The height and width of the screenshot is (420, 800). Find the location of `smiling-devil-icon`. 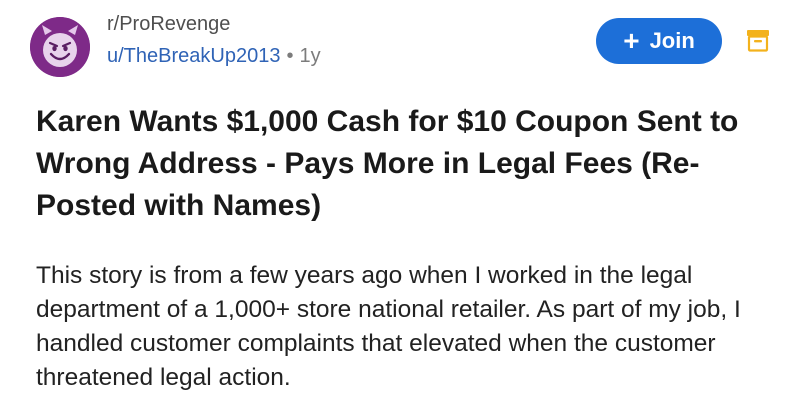

smiling-devil-icon is located at coordinates (60, 47).